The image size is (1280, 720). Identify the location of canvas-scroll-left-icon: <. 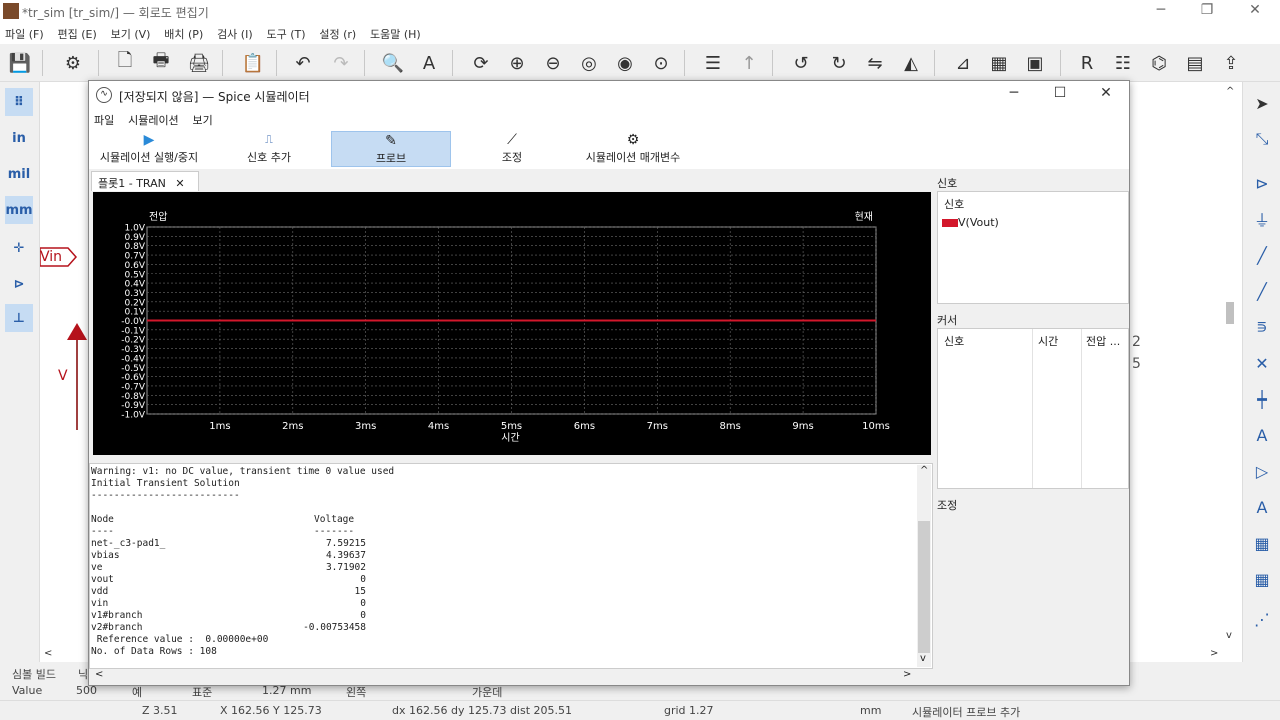
(48, 653).